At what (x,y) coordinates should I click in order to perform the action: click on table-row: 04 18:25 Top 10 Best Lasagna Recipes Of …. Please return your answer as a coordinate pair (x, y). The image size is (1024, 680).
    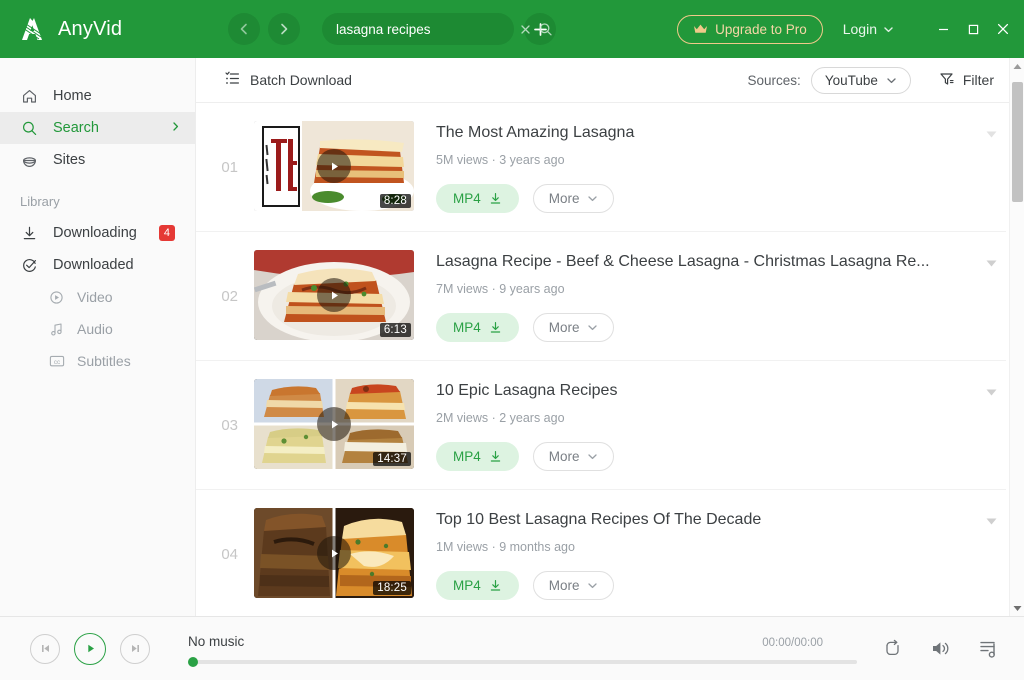
    Looking at the image, I should click on (601, 553).